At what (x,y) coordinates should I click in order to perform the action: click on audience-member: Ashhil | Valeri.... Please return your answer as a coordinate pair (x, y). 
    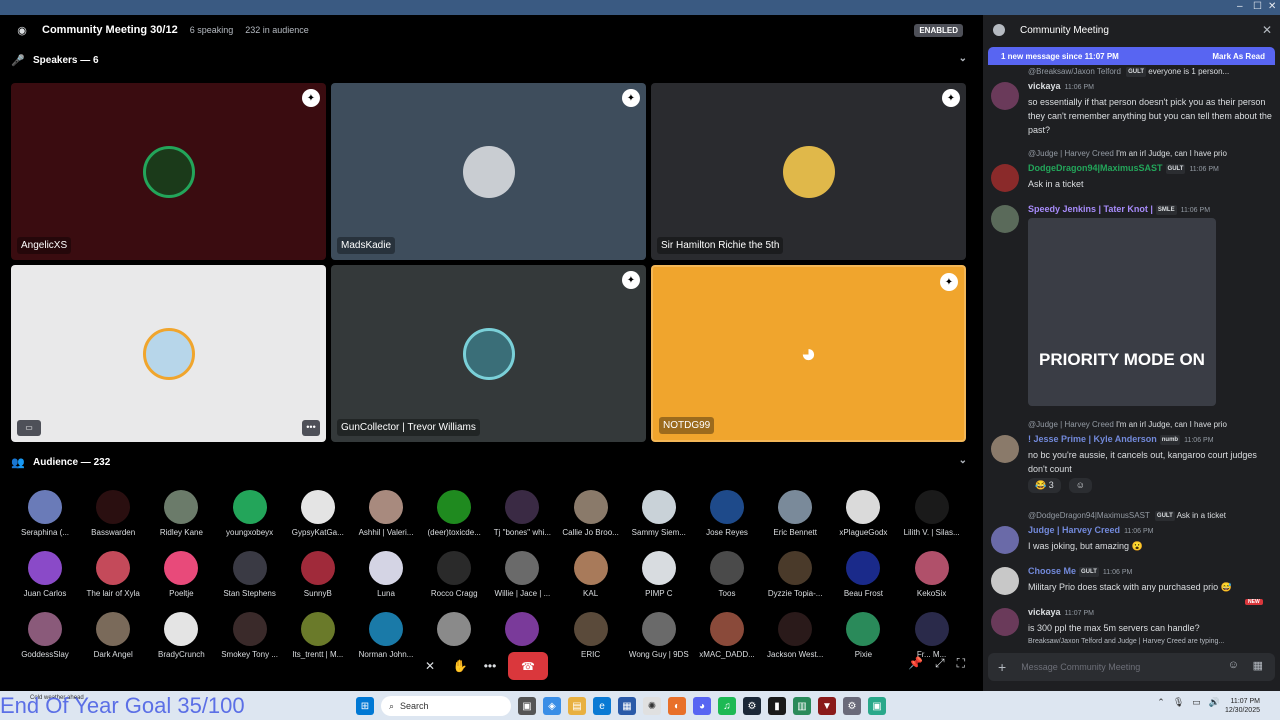
    Looking at the image, I should click on (386, 513).